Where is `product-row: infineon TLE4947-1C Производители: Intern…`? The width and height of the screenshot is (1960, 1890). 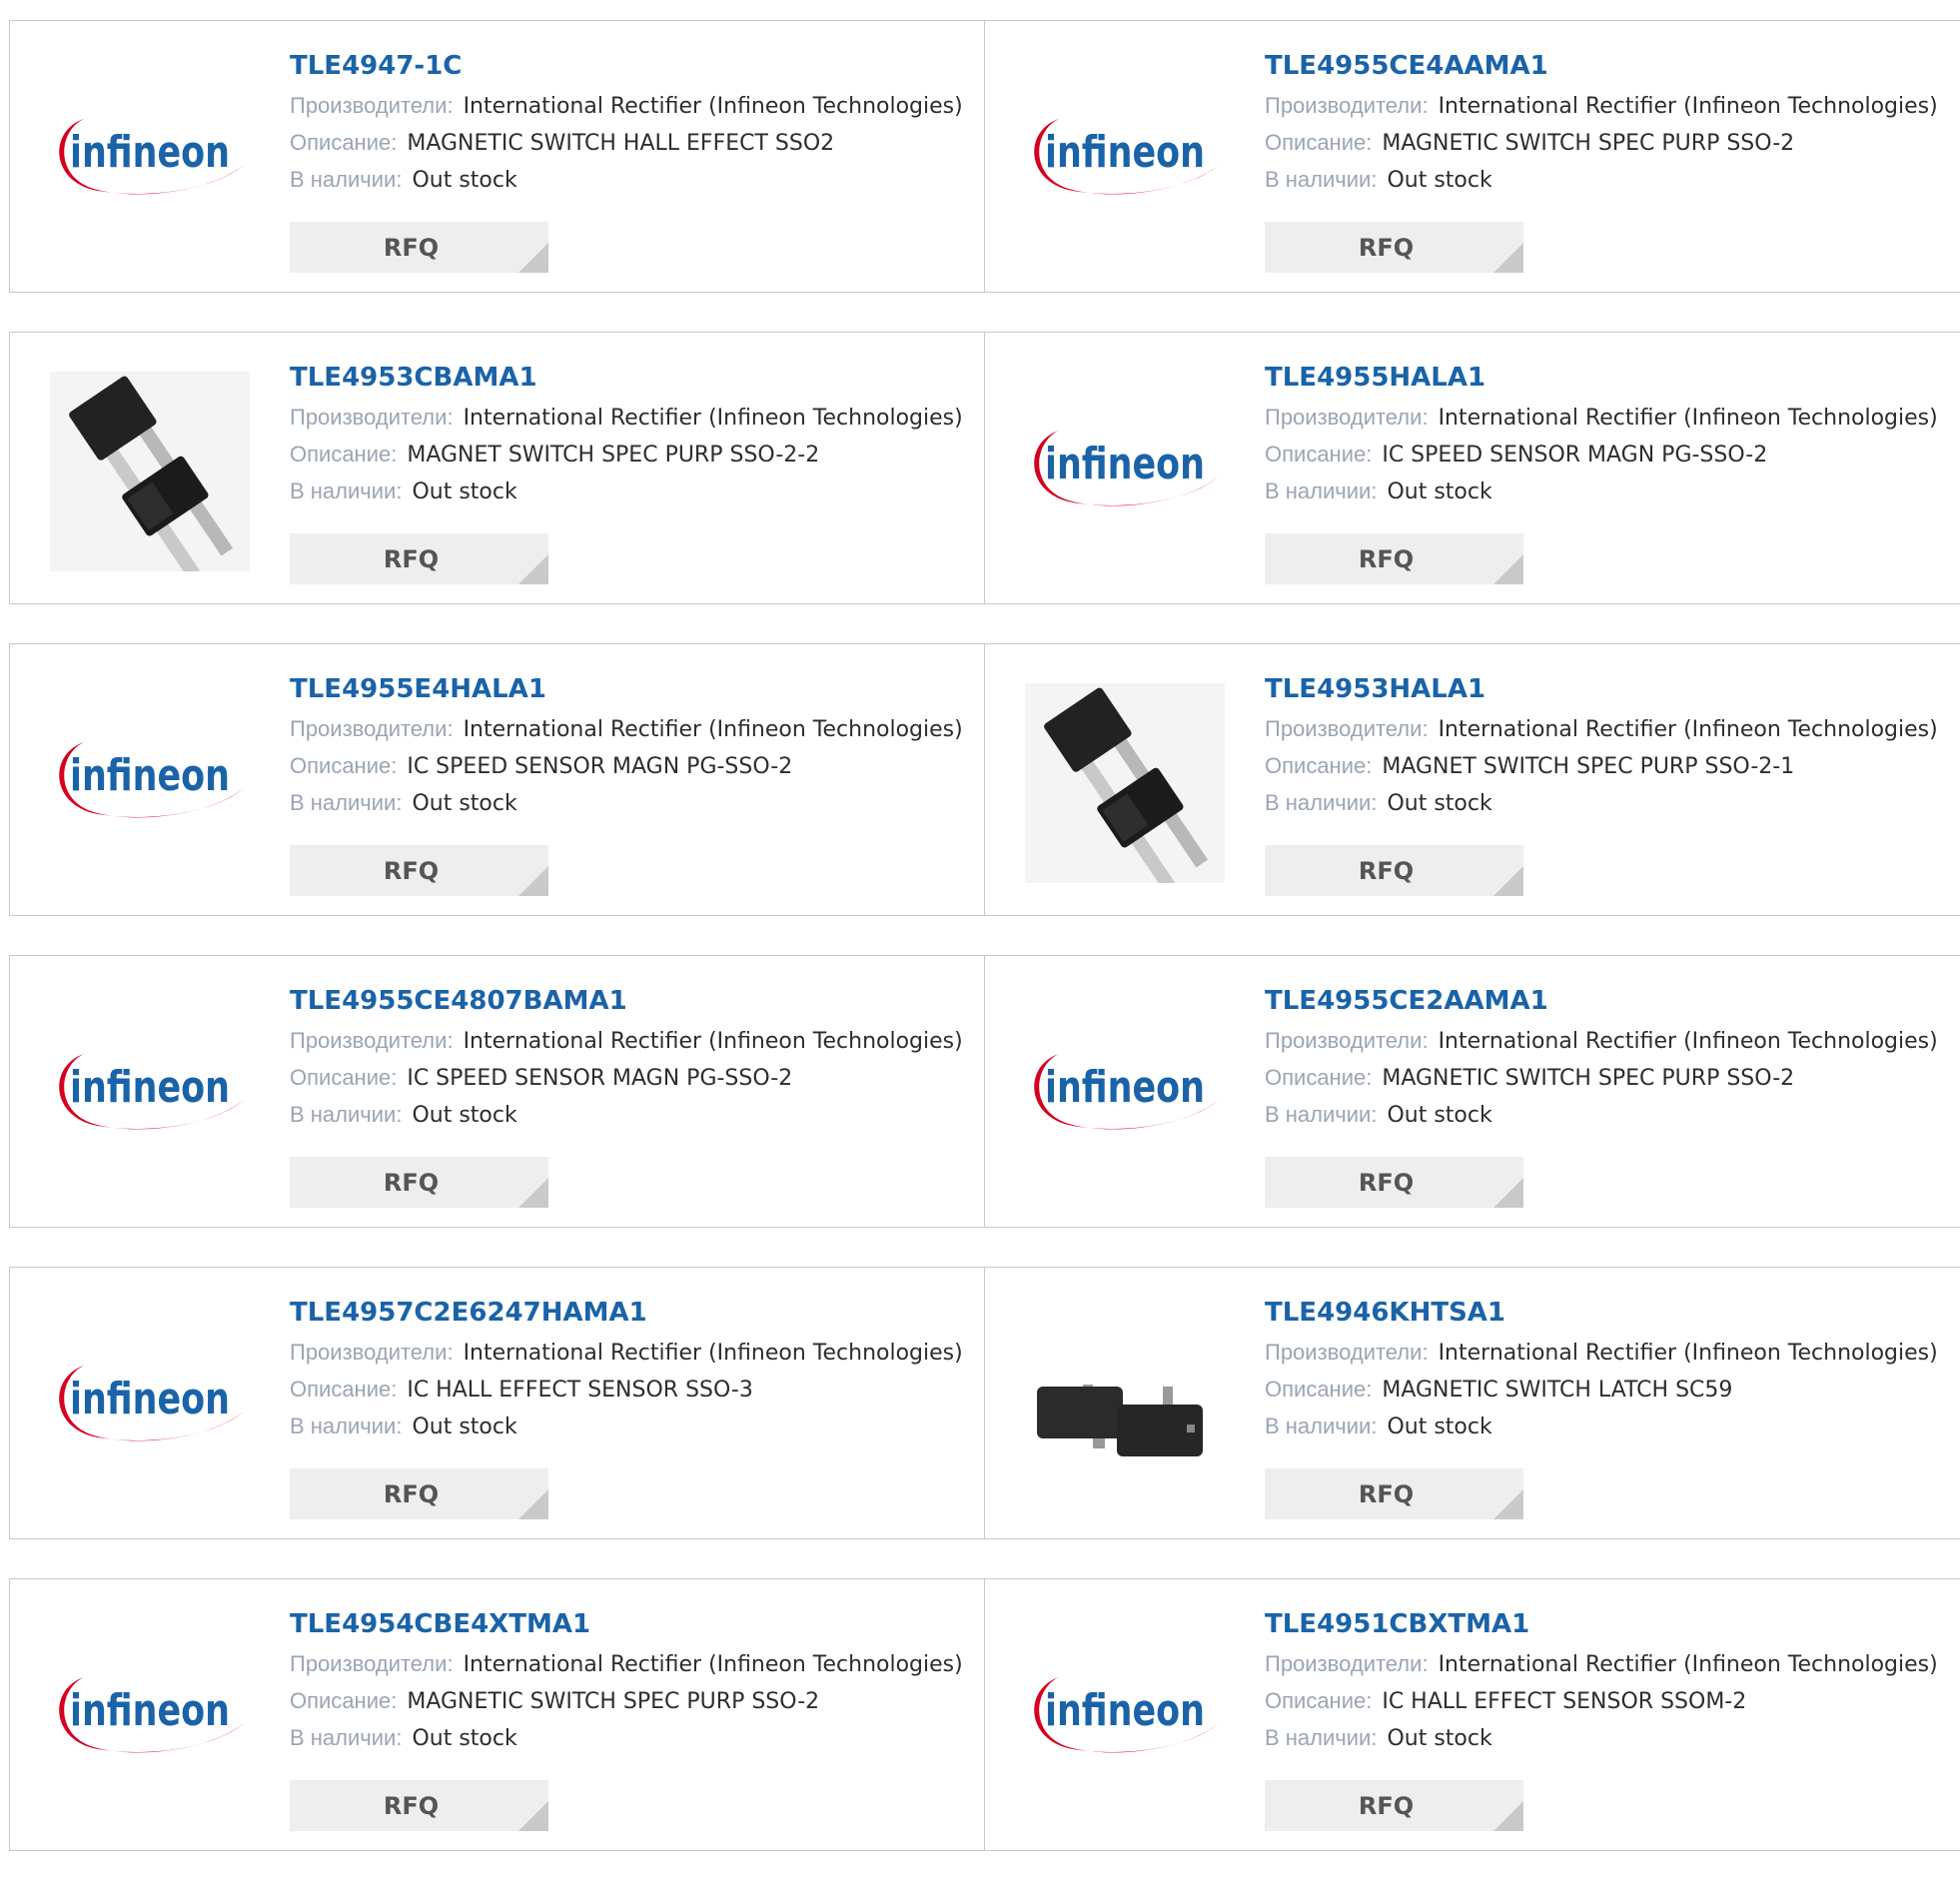 product-row: infineon TLE4947-1C Производители: Intern… is located at coordinates (984, 156).